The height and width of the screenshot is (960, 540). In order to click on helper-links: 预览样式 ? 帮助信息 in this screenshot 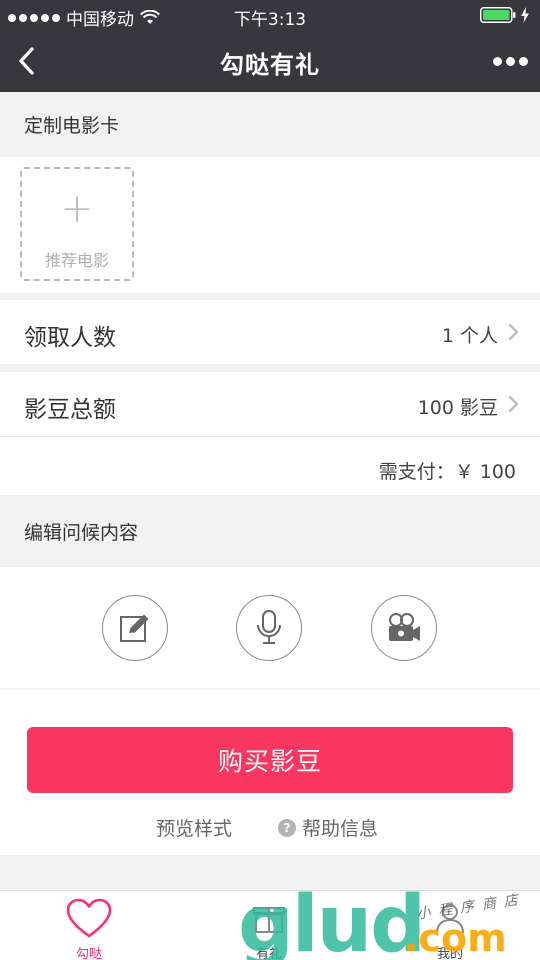, I will do `click(270, 827)`.